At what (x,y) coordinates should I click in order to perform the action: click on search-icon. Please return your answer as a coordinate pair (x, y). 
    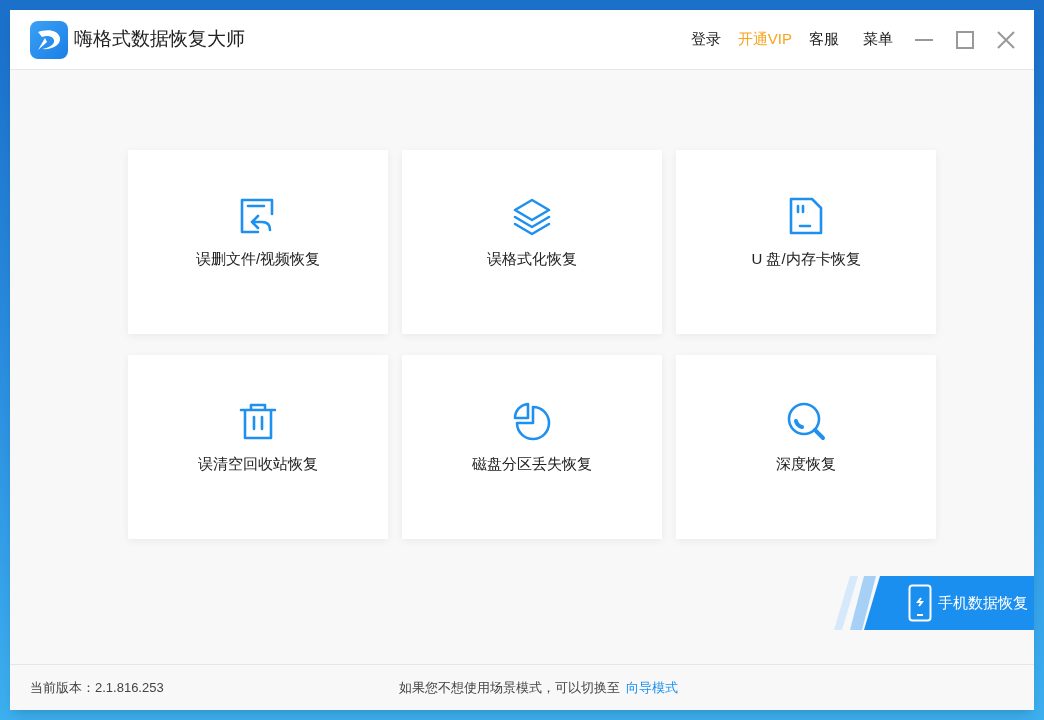
    Looking at the image, I should click on (806, 421).